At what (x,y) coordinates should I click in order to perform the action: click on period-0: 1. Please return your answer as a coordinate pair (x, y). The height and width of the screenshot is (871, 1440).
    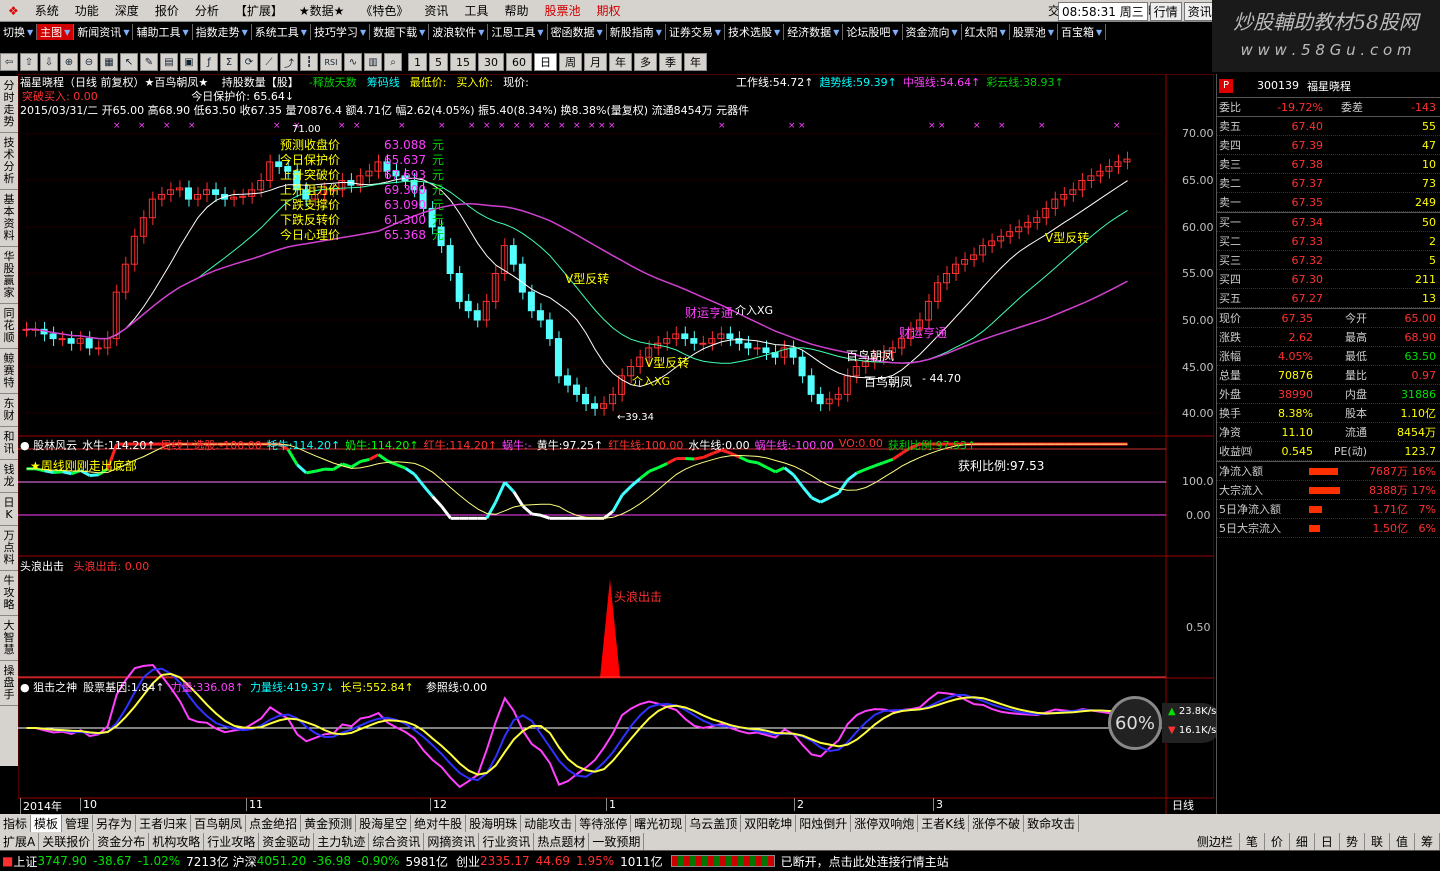
    Looking at the image, I should click on (417, 62).